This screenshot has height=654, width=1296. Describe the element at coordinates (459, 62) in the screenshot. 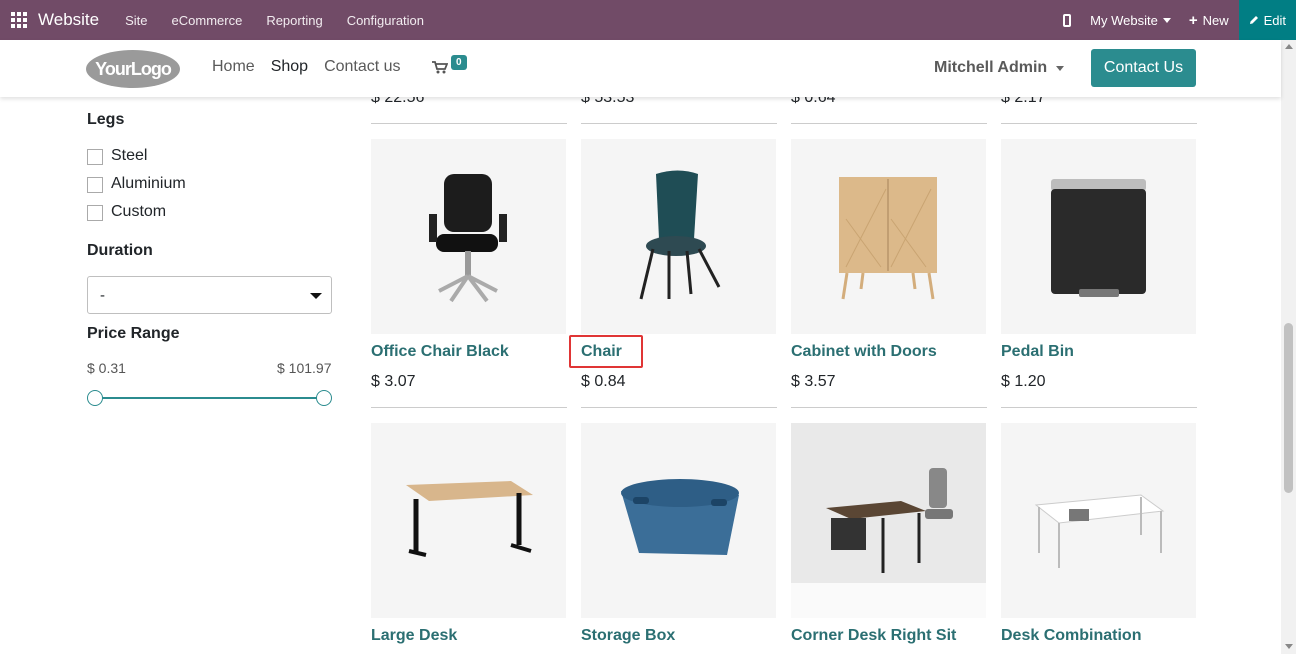

I see `cart-count-badge: 0` at that location.